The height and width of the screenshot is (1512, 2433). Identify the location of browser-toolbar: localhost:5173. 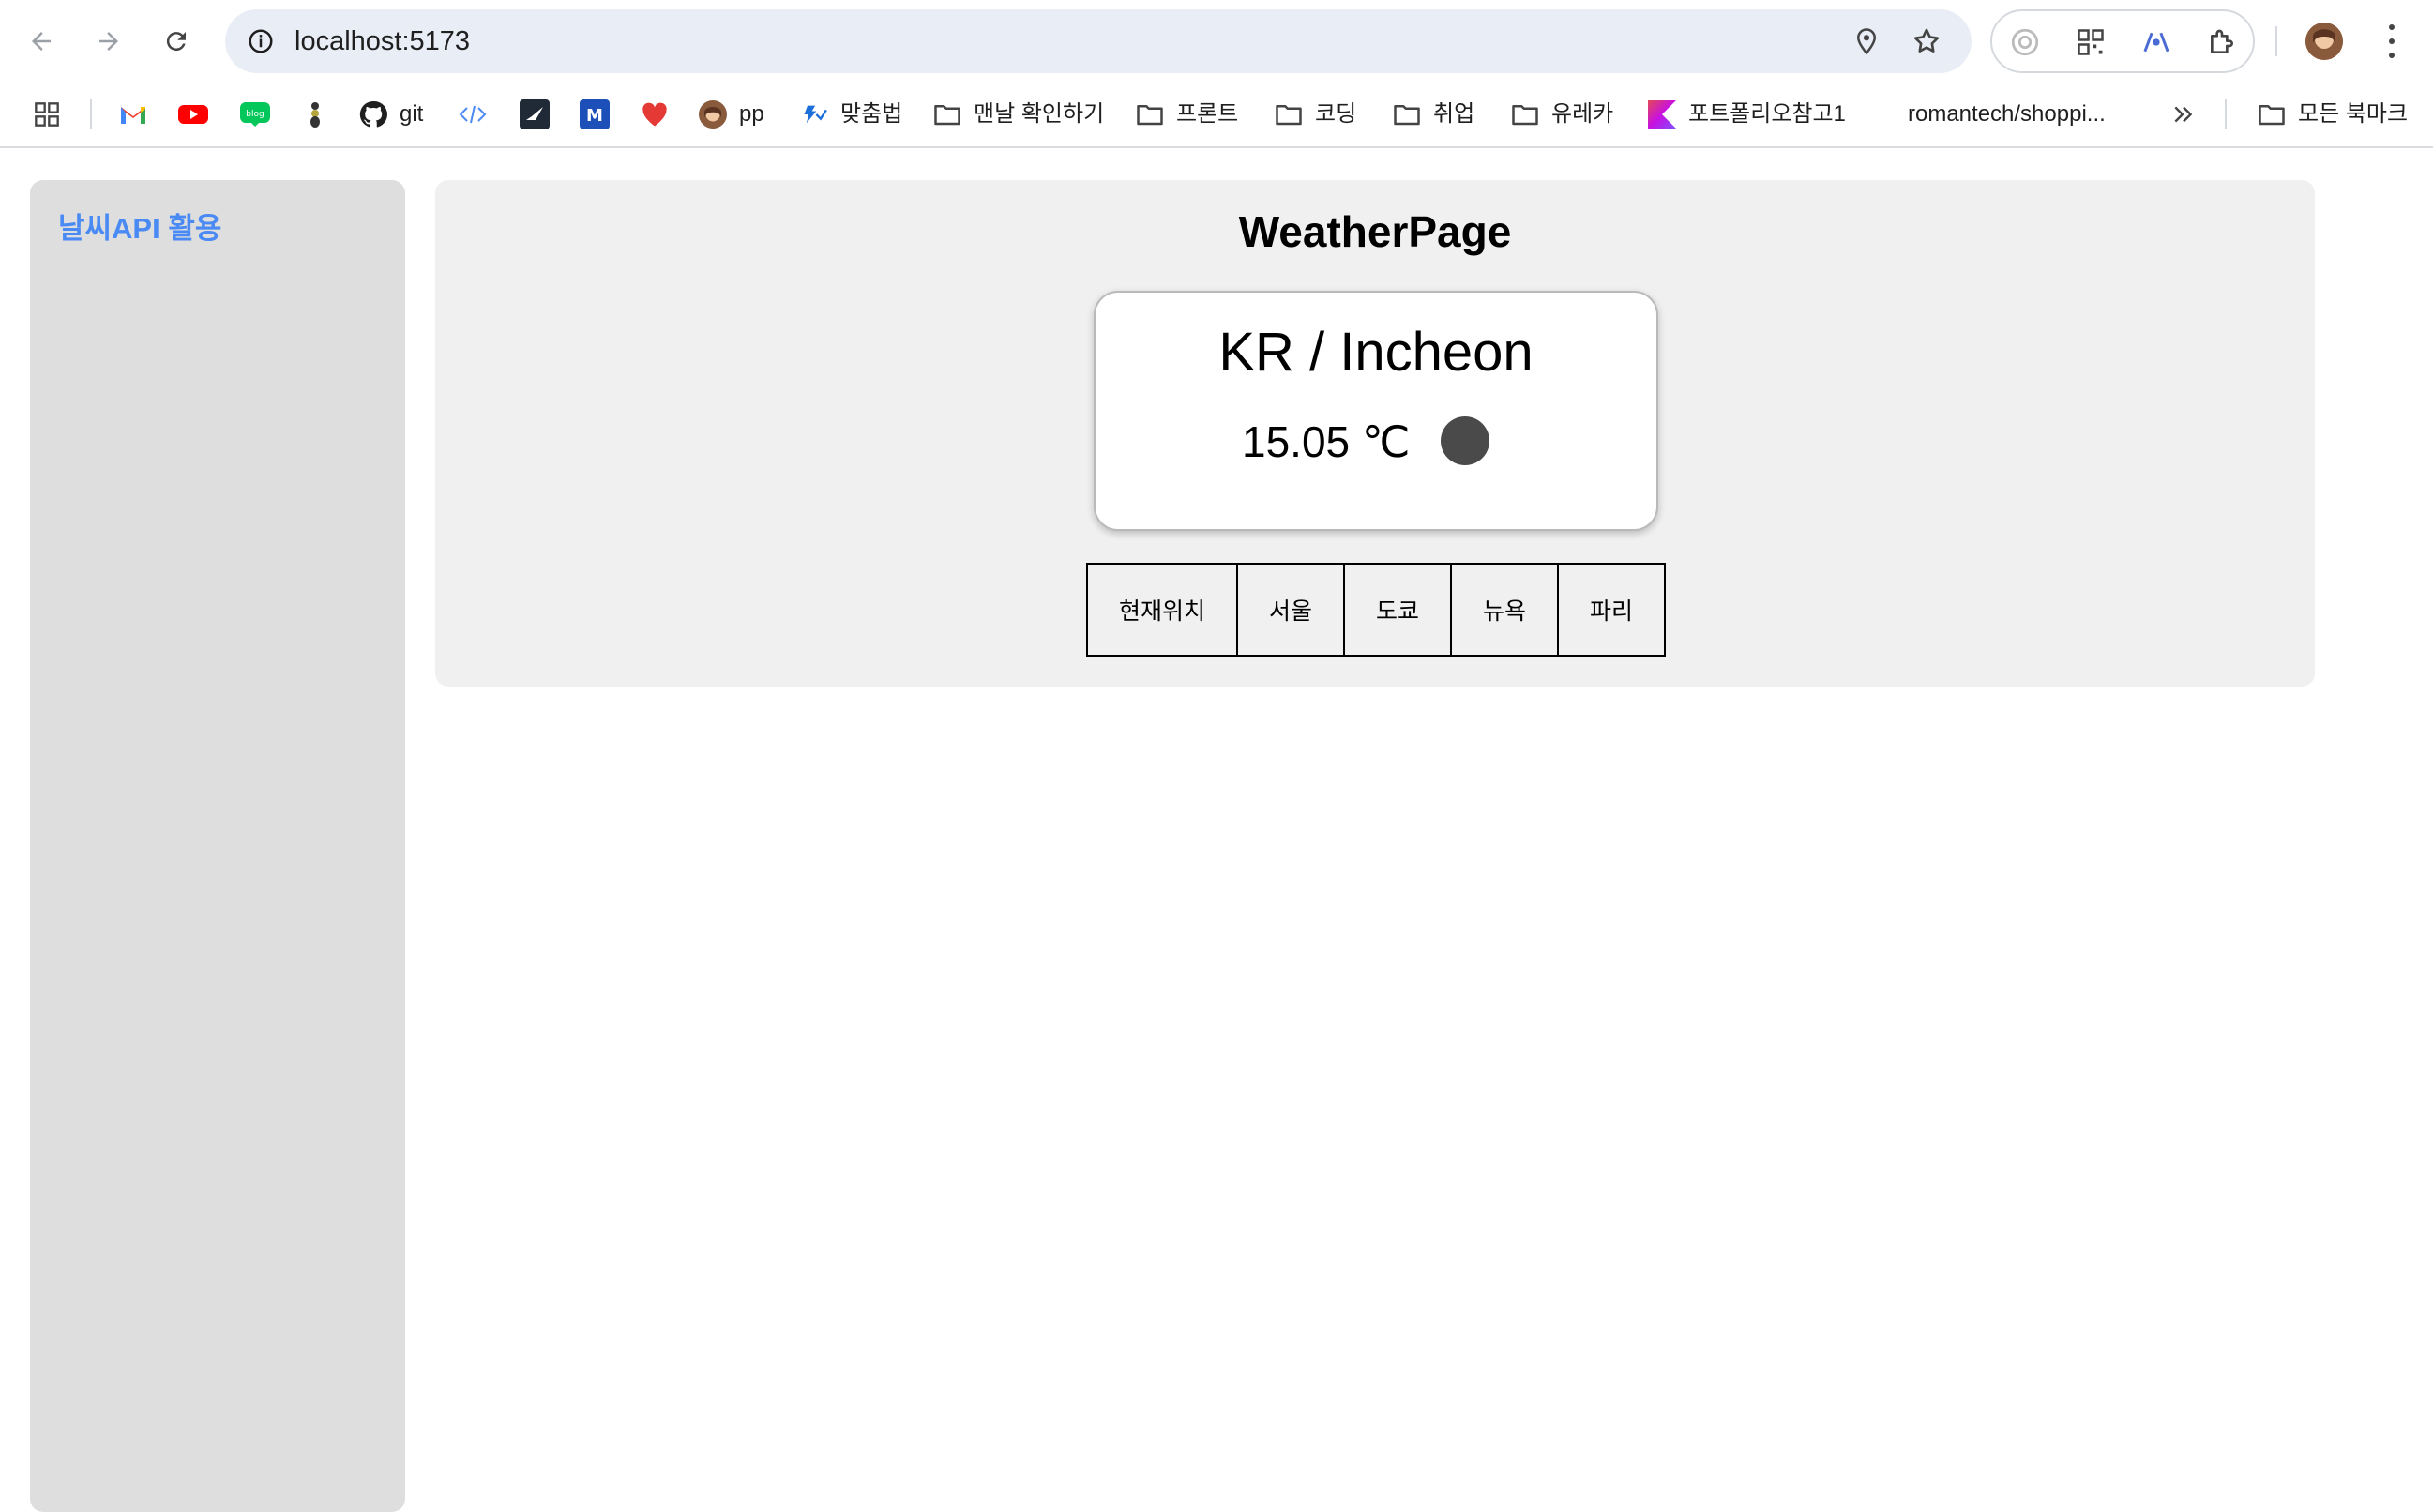
(1216, 41).